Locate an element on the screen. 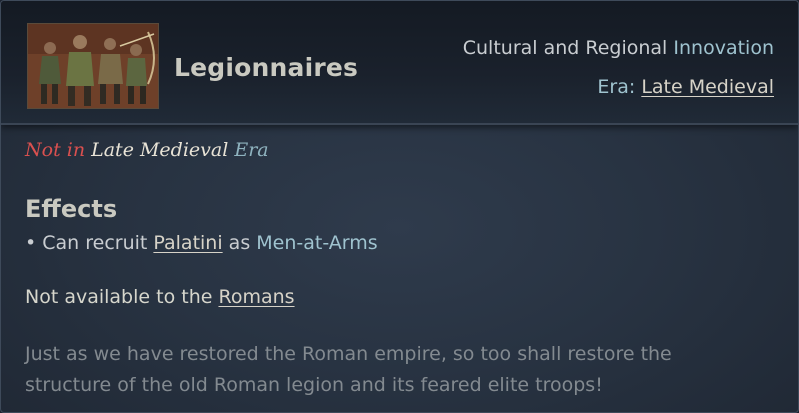 The image size is (799, 413). status-era-word: Era is located at coordinates (251, 150).